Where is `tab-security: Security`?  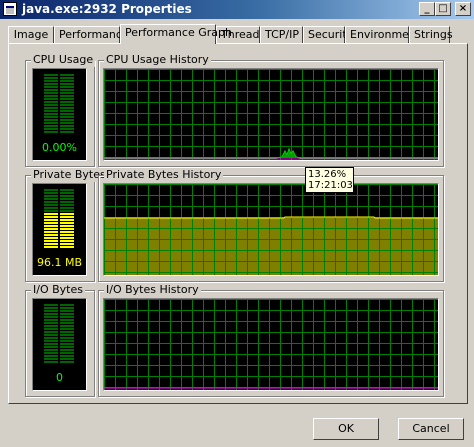 tab-security: Security is located at coordinates (328, 34).